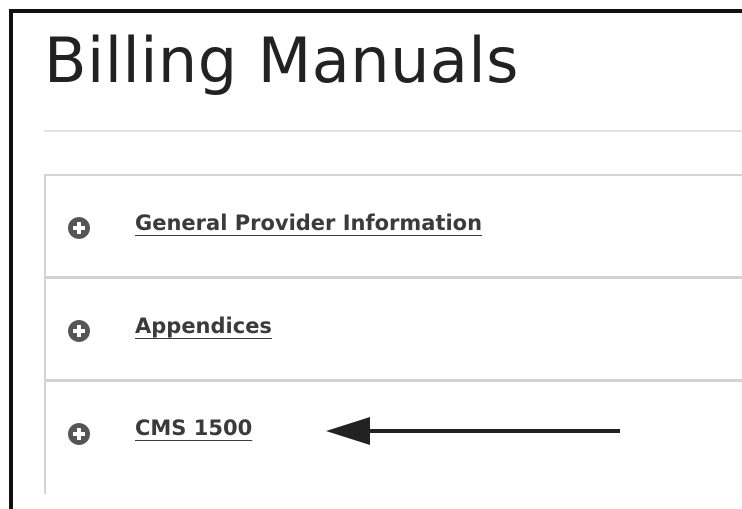 This screenshot has width=742, height=509. Describe the element at coordinates (203, 326) in the screenshot. I see `appendices-link: Appendices` at that location.